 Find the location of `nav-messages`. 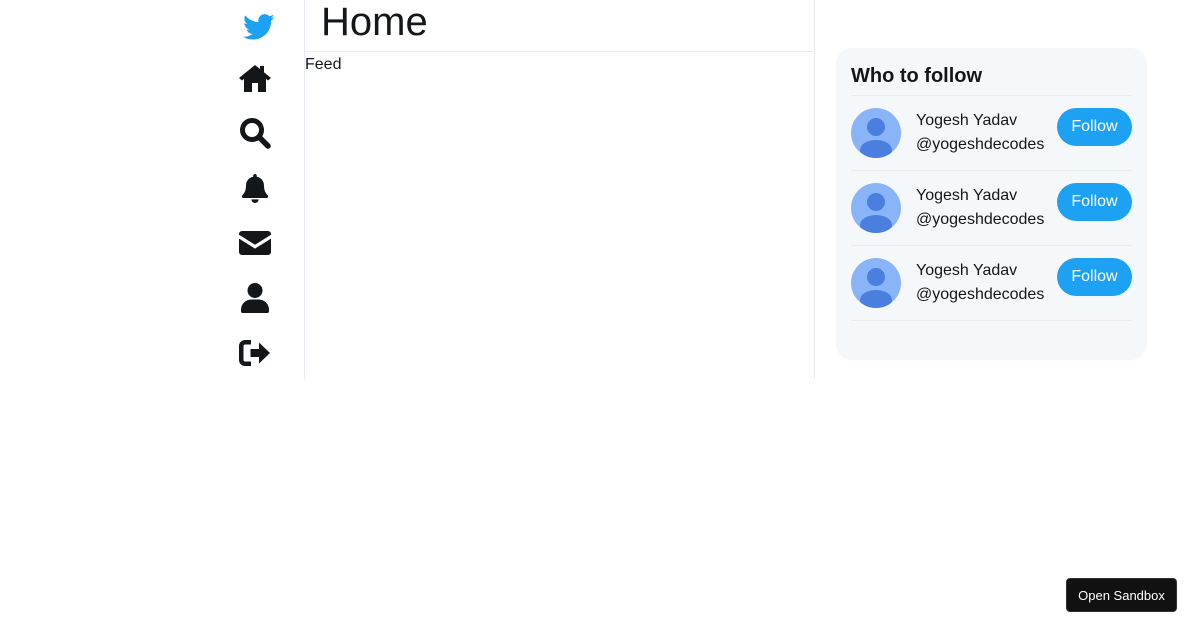

nav-messages is located at coordinates (255, 243).